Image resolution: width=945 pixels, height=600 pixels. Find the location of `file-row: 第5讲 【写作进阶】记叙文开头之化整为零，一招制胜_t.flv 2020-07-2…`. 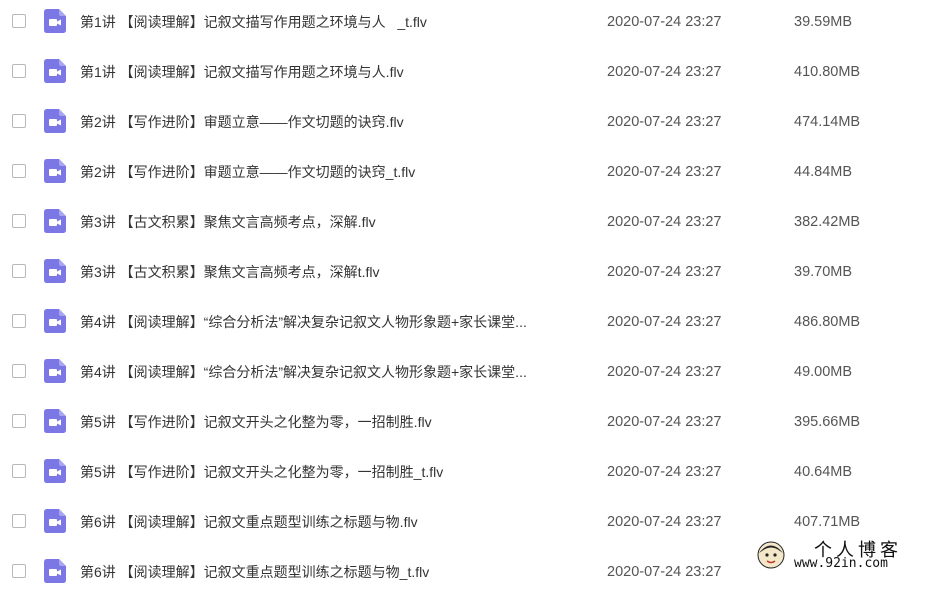

file-row: 第5讲 【写作进阶】记叙文开头之化整为零，一招制胜_t.flv 2020-07-2… is located at coordinates (472, 475).